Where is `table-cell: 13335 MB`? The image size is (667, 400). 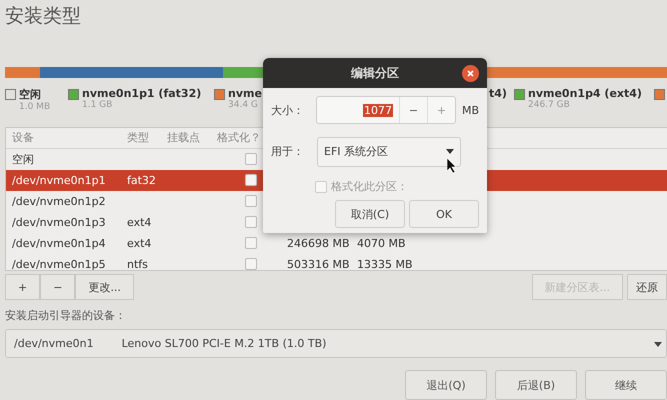 table-cell: 13335 MB is located at coordinates (385, 264).